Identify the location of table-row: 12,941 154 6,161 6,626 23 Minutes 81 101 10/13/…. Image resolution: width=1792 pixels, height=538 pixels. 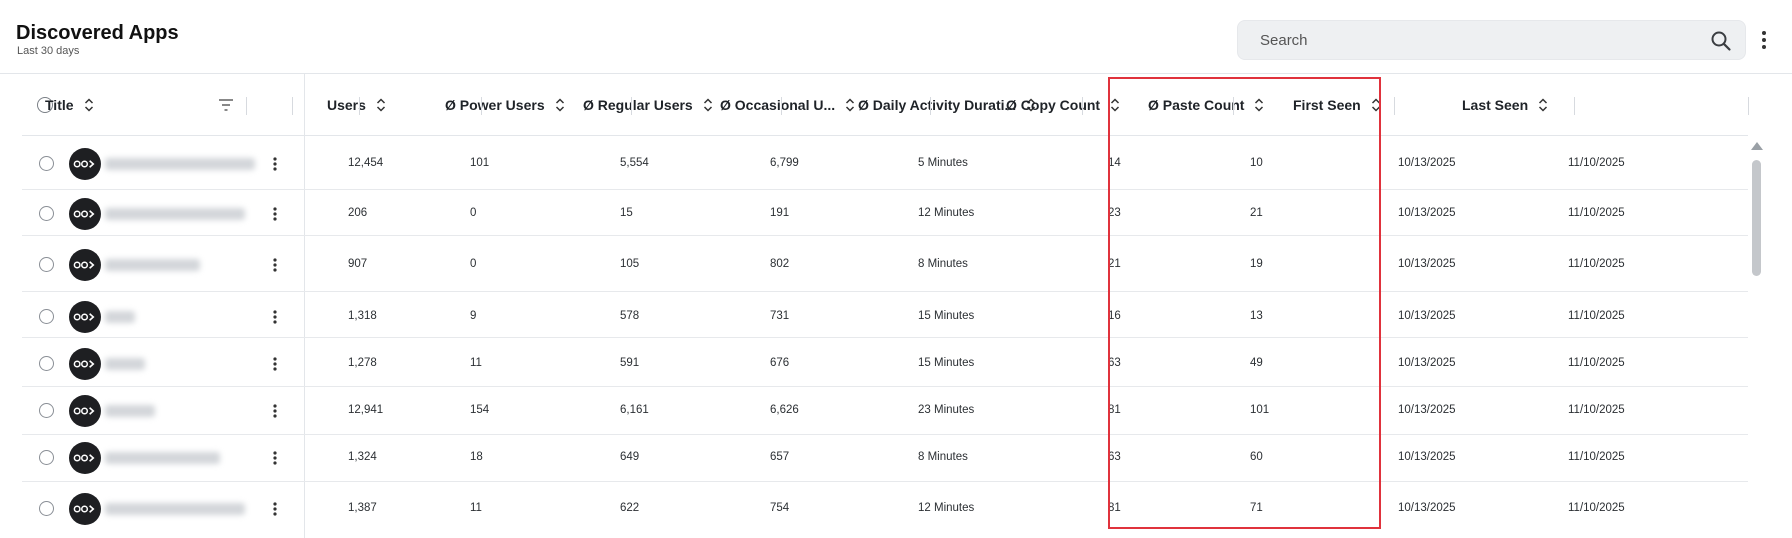
(885, 411).